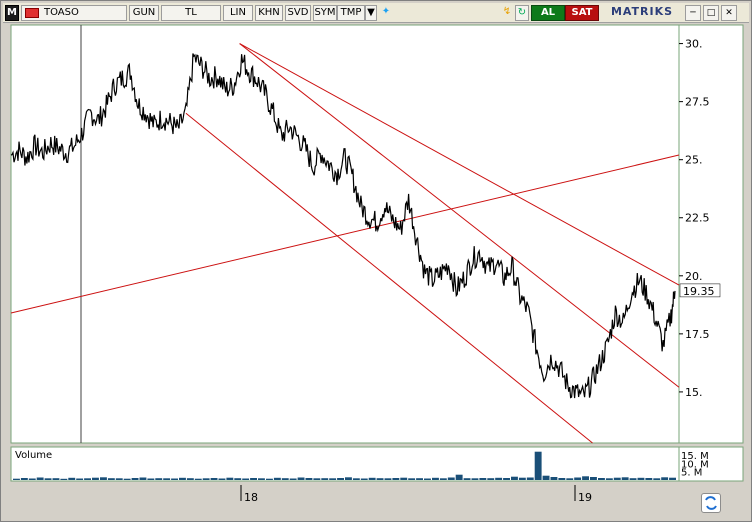 The height and width of the screenshot is (522, 752). What do you see at coordinates (325, 13) in the screenshot?
I see `sym-button: SYM` at bounding box center [325, 13].